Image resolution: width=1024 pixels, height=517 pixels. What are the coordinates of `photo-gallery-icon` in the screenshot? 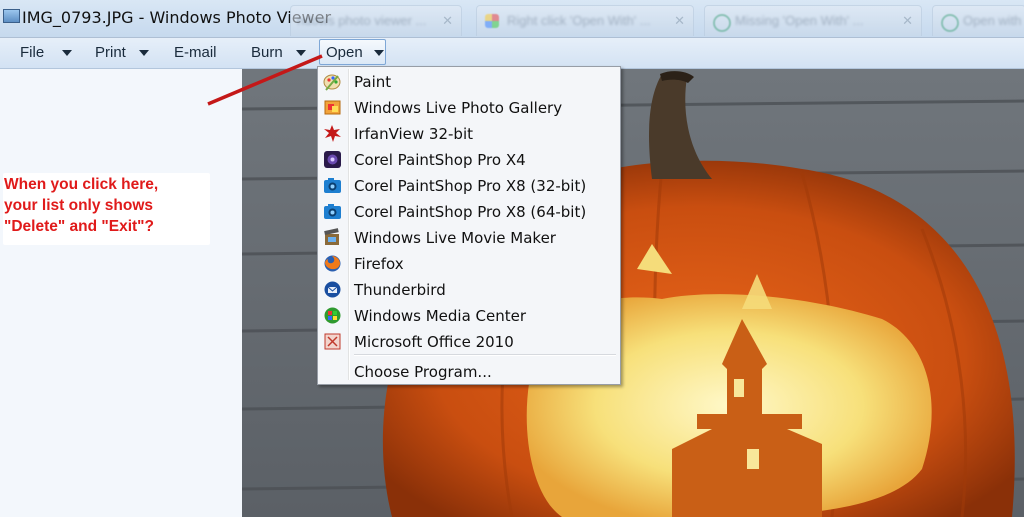 It's located at (332, 107).